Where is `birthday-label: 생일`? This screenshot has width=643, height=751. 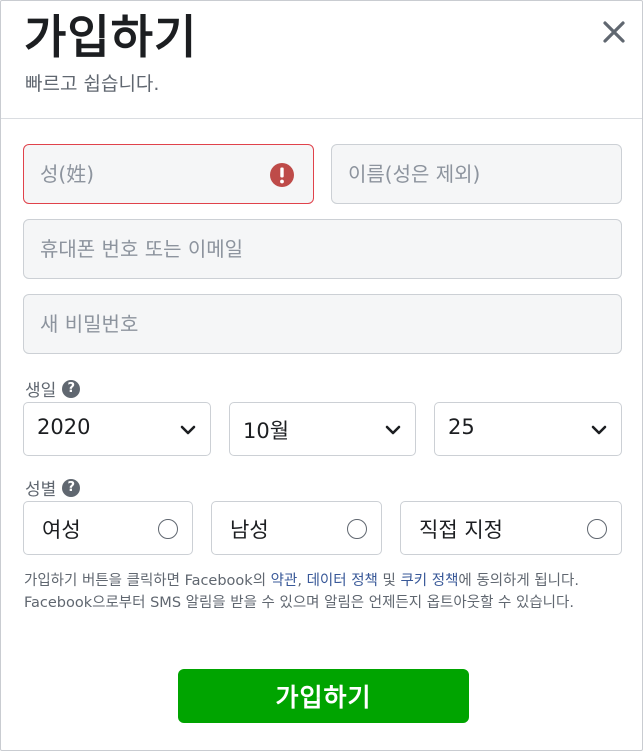 birthday-label: 생일 is located at coordinates (41, 391).